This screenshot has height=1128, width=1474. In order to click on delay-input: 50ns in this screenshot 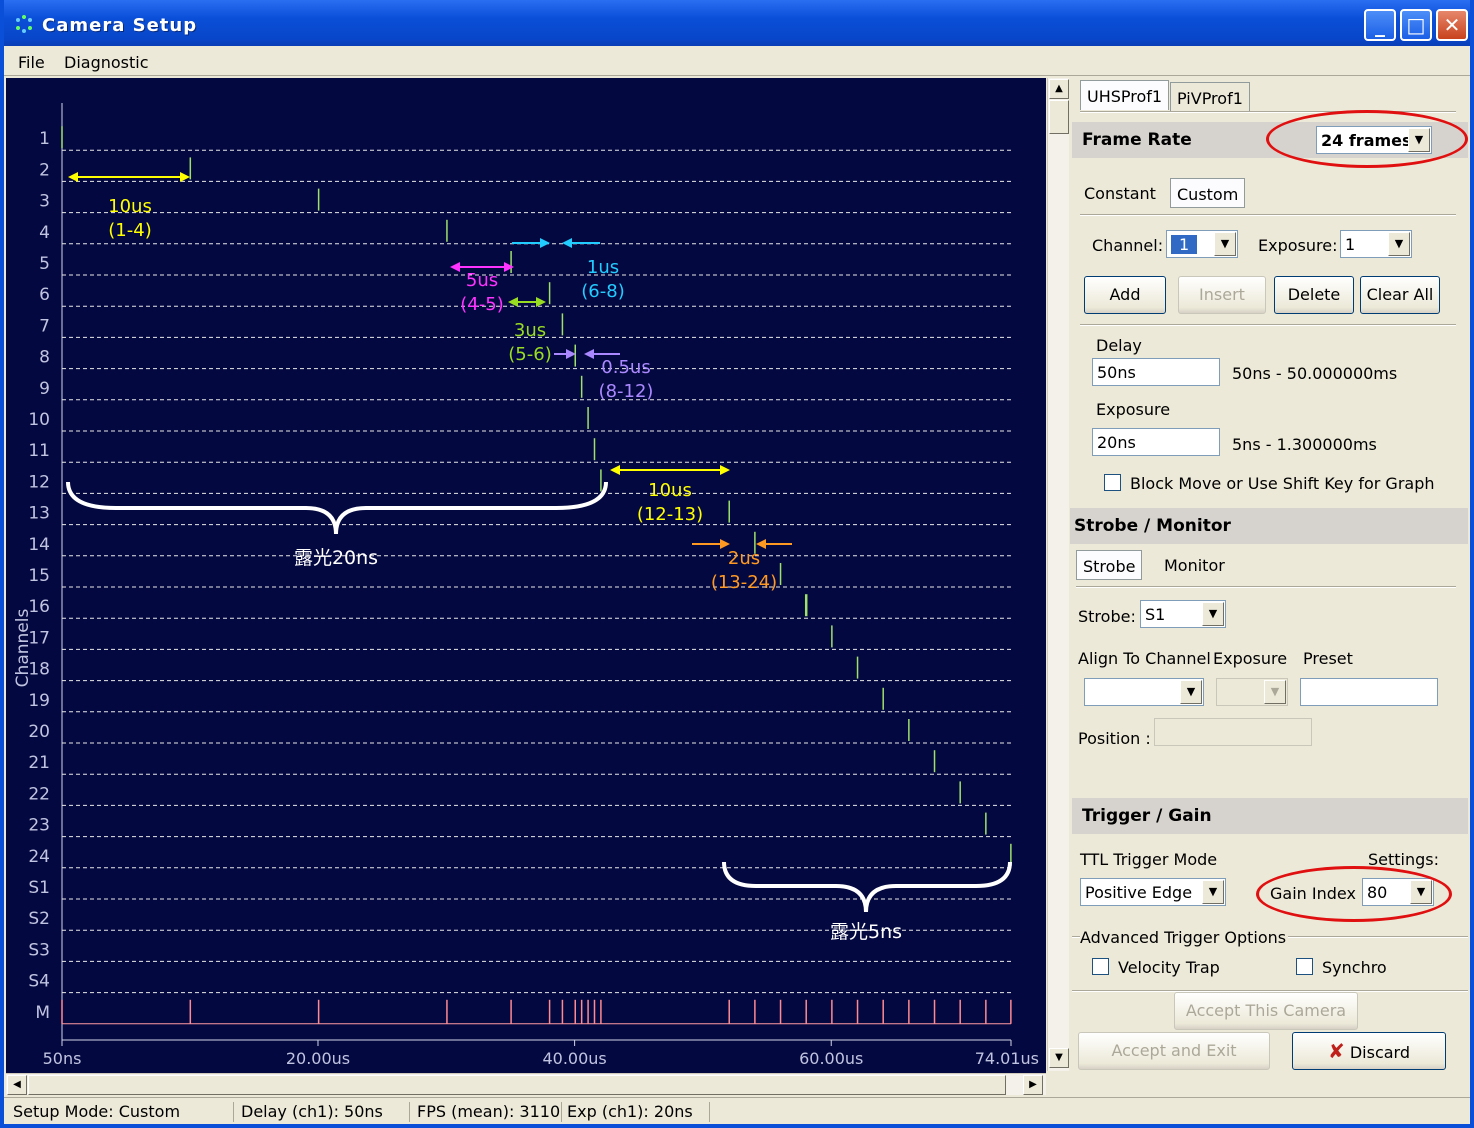, I will do `click(1156, 372)`.